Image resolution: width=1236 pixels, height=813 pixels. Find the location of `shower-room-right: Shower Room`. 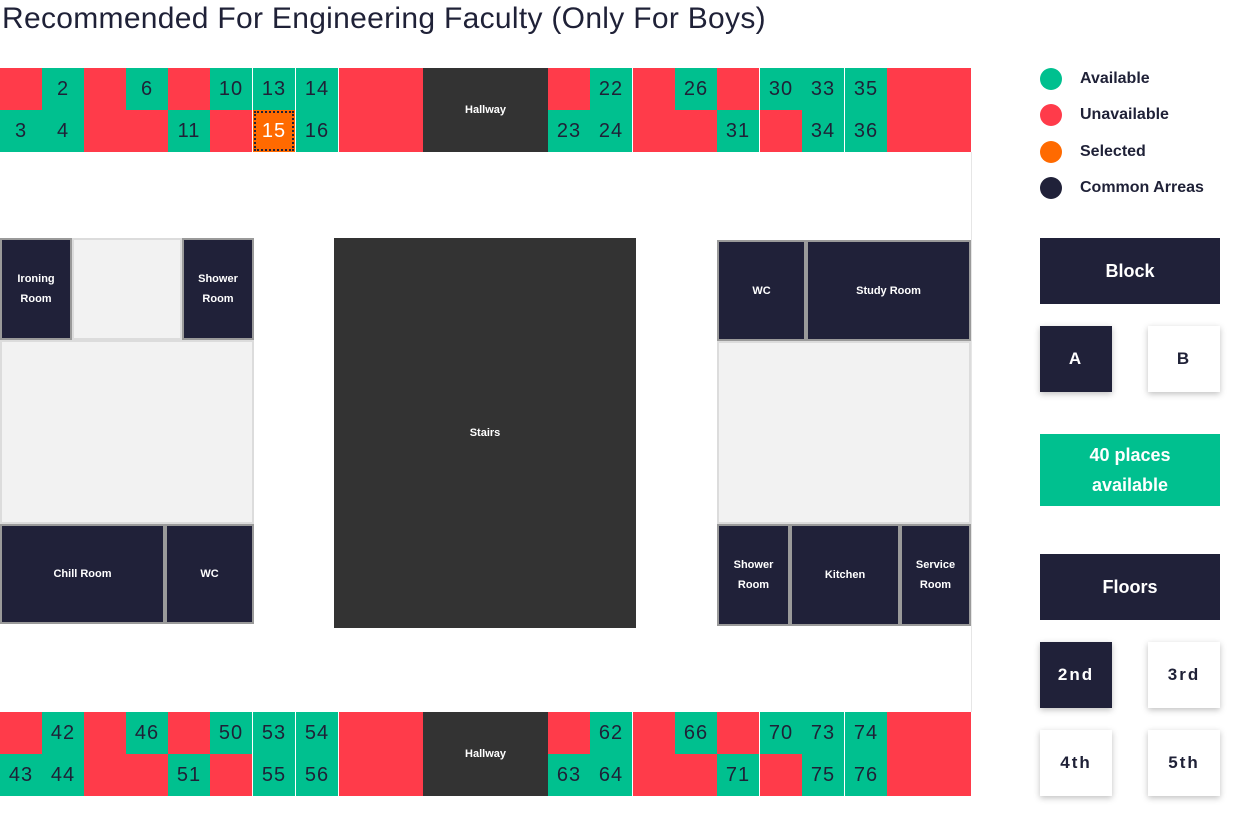

shower-room-right: Shower Room is located at coordinates (753, 575).